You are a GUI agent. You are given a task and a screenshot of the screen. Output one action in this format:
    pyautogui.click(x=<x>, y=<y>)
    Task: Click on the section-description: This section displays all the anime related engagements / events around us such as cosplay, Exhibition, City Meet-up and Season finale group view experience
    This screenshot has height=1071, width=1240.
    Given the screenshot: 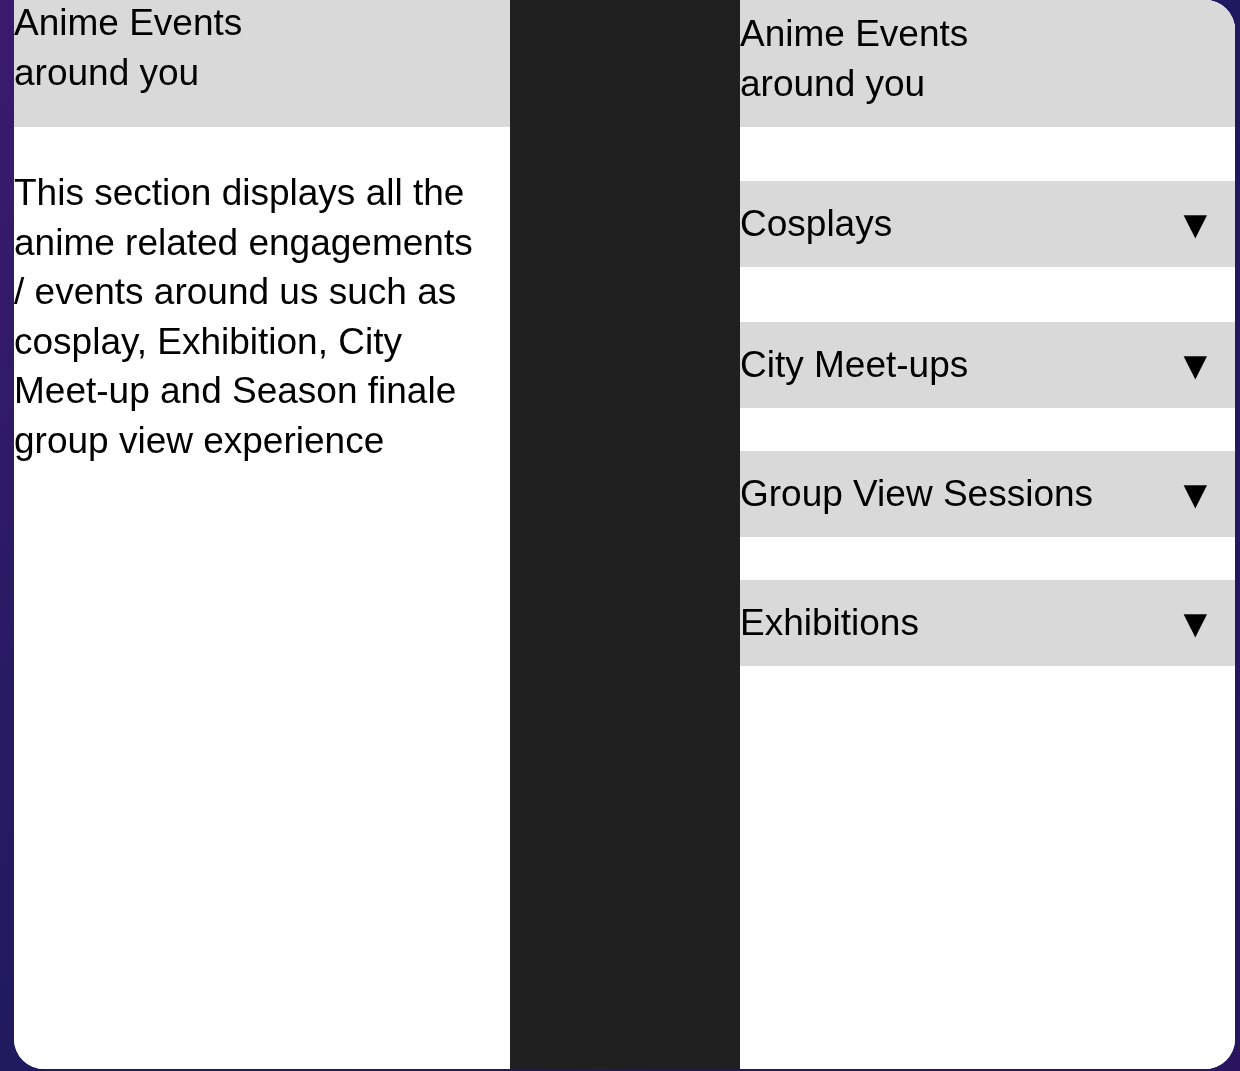 What is the action you would take?
    pyautogui.click(x=244, y=317)
    